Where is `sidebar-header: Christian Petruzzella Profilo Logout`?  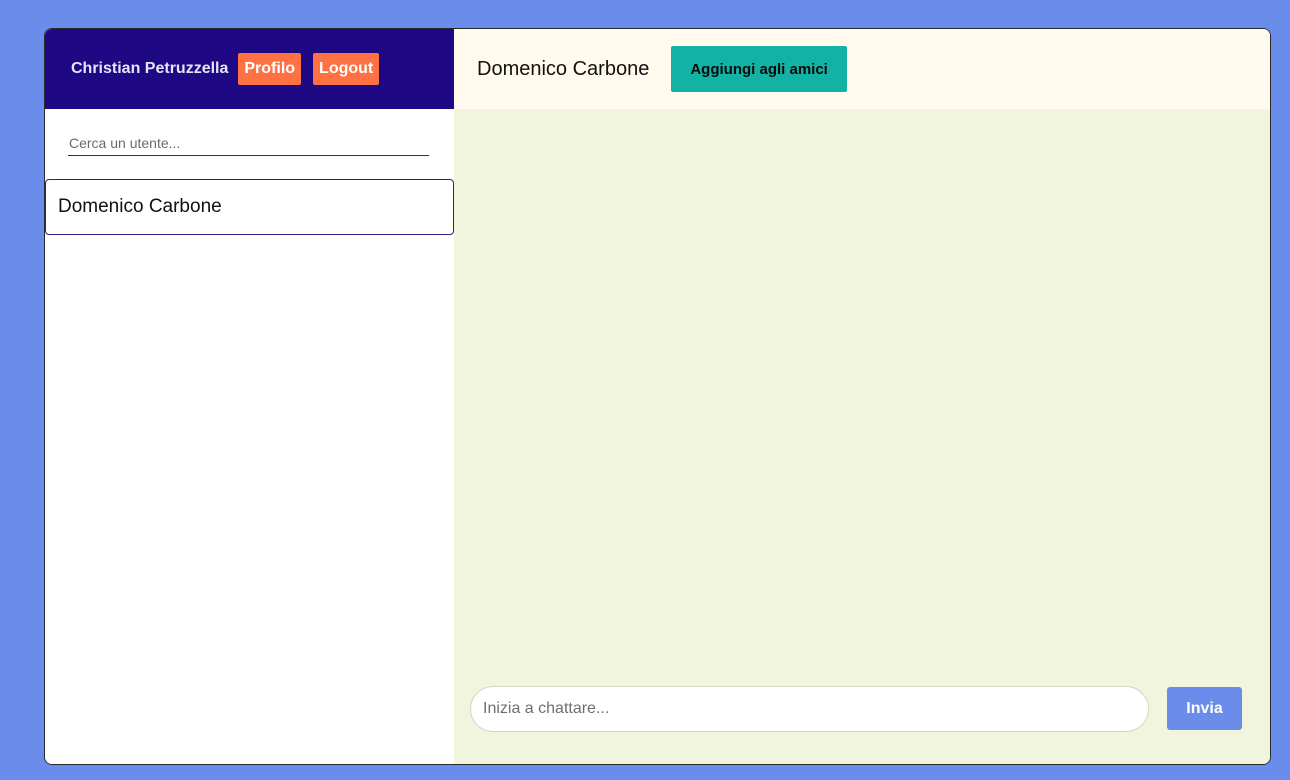
sidebar-header: Christian Petruzzella Profilo Logout is located at coordinates (249, 69).